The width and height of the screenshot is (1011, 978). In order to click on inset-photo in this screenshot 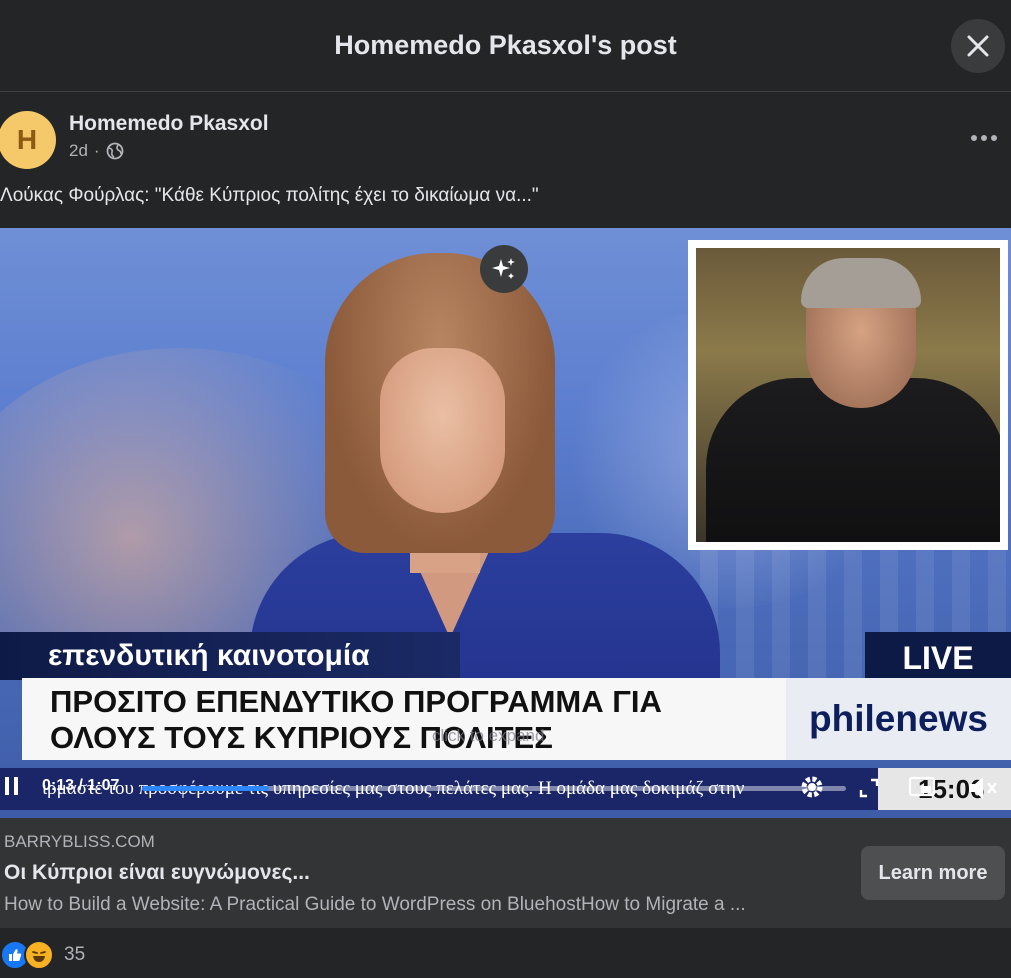, I will do `click(848, 395)`.